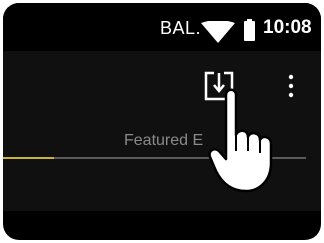 This screenshot has height=243, width=324. What do you see at coordinates (249, 30) in the screenshot?
I see `battery-icon` at bounding box center [249, 30].